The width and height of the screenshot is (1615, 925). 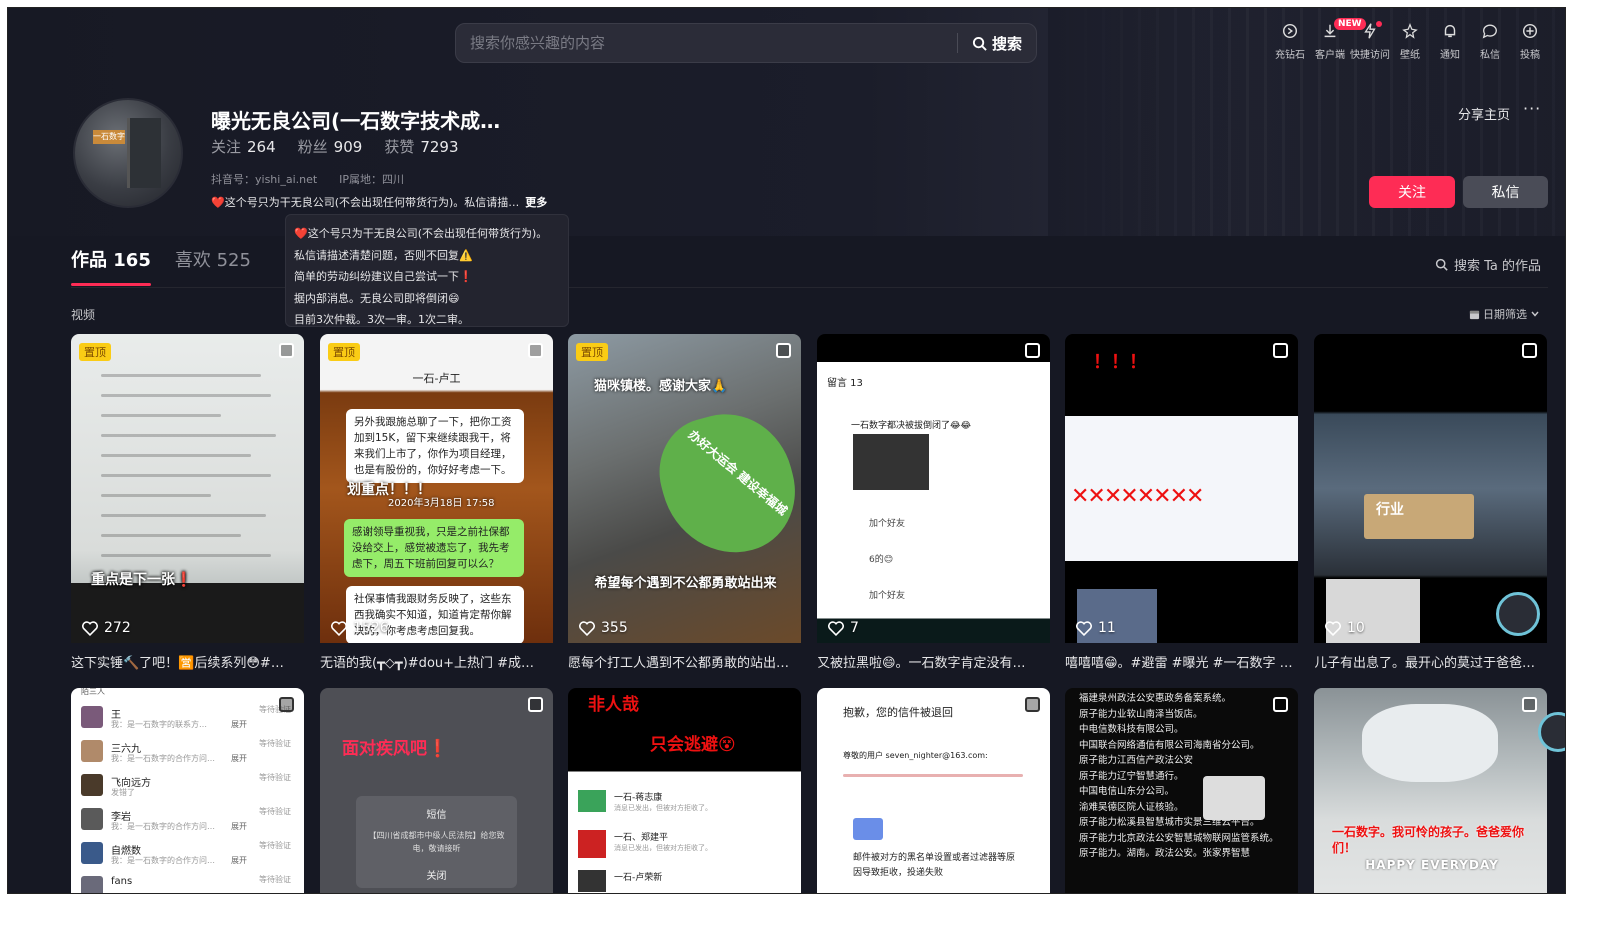 I want to click on heart-icon, so click(x=90, y=628).